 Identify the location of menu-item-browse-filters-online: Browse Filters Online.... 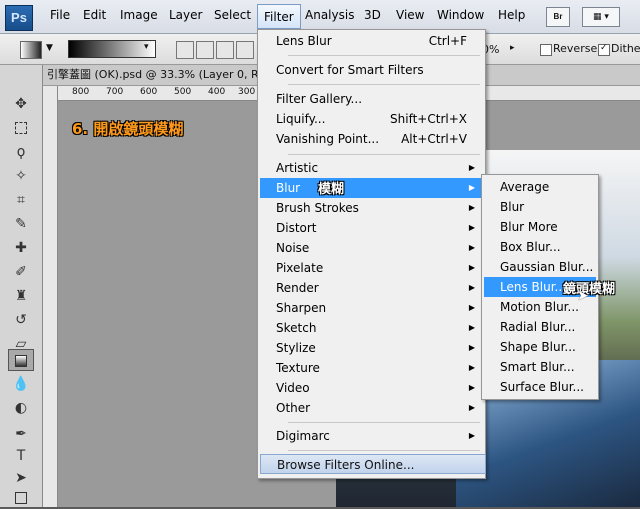
(373, 464).